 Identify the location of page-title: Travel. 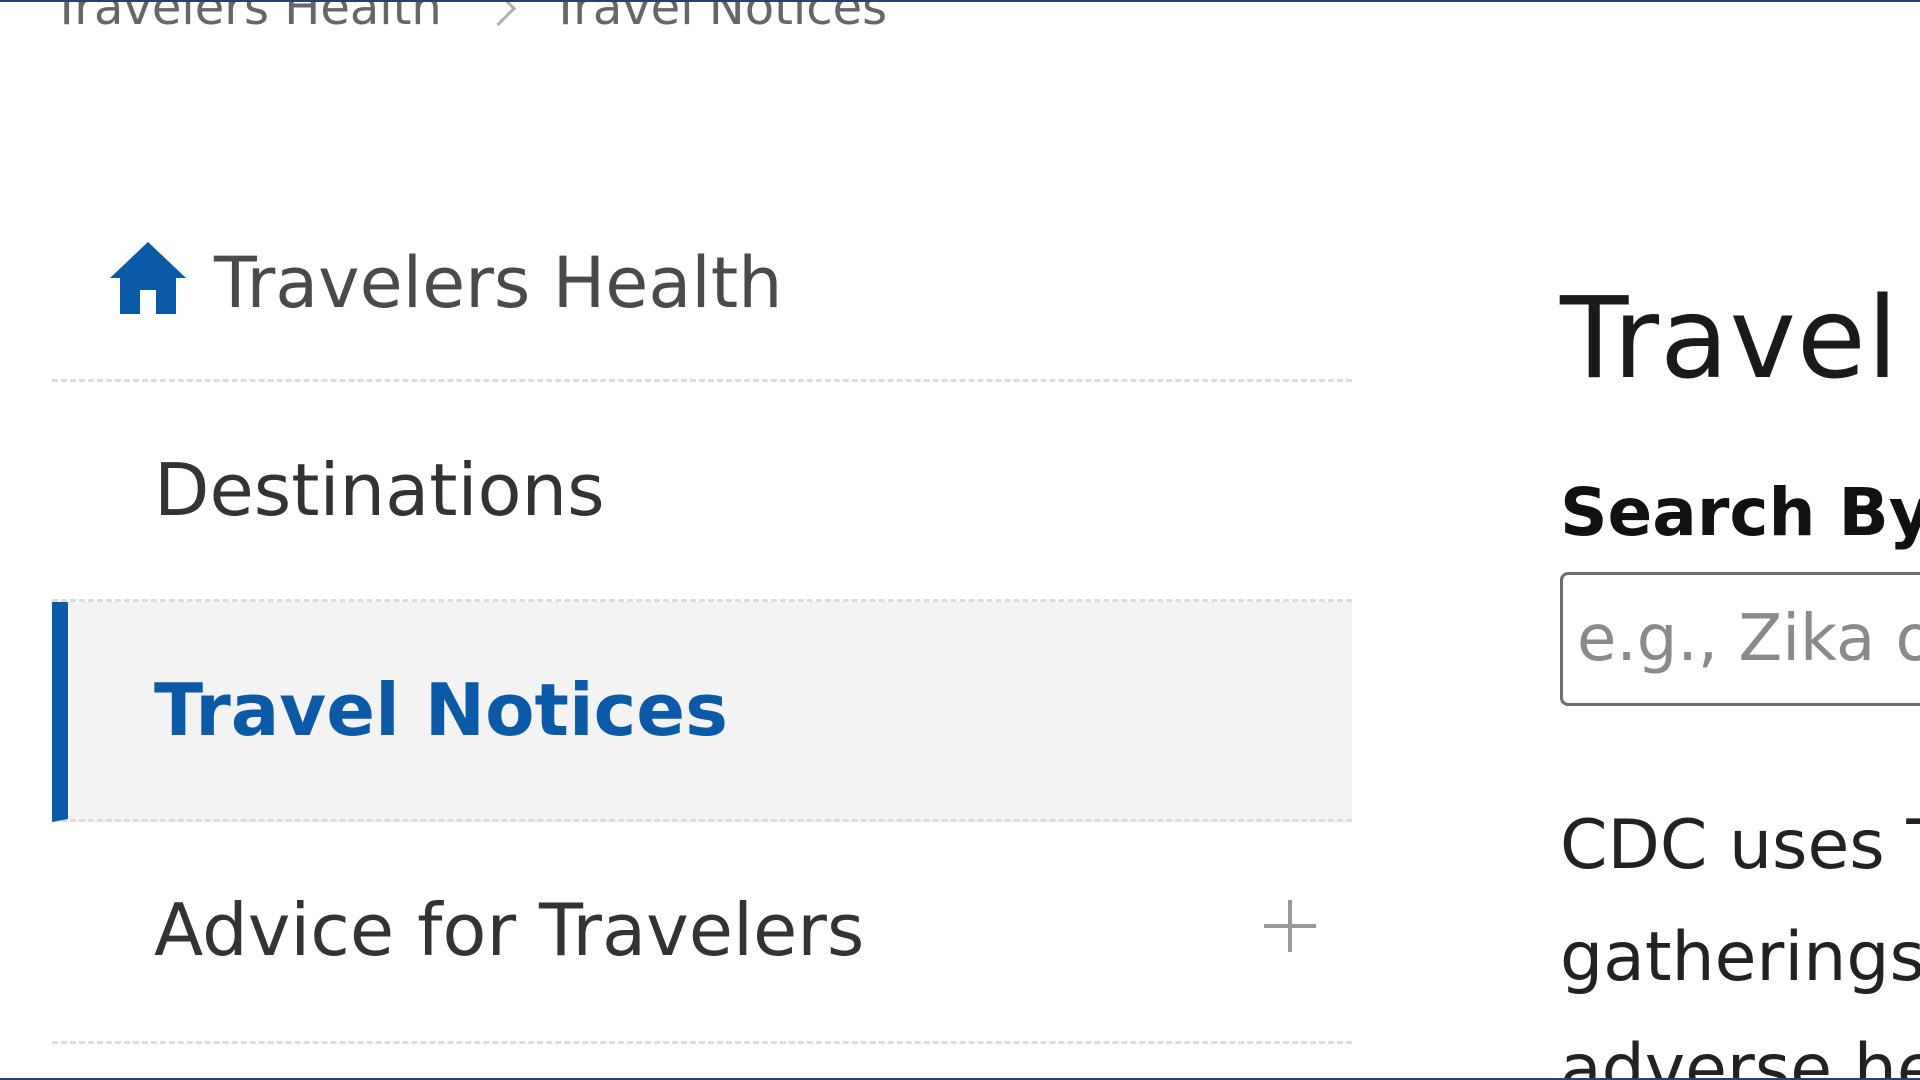
(1729, 339).